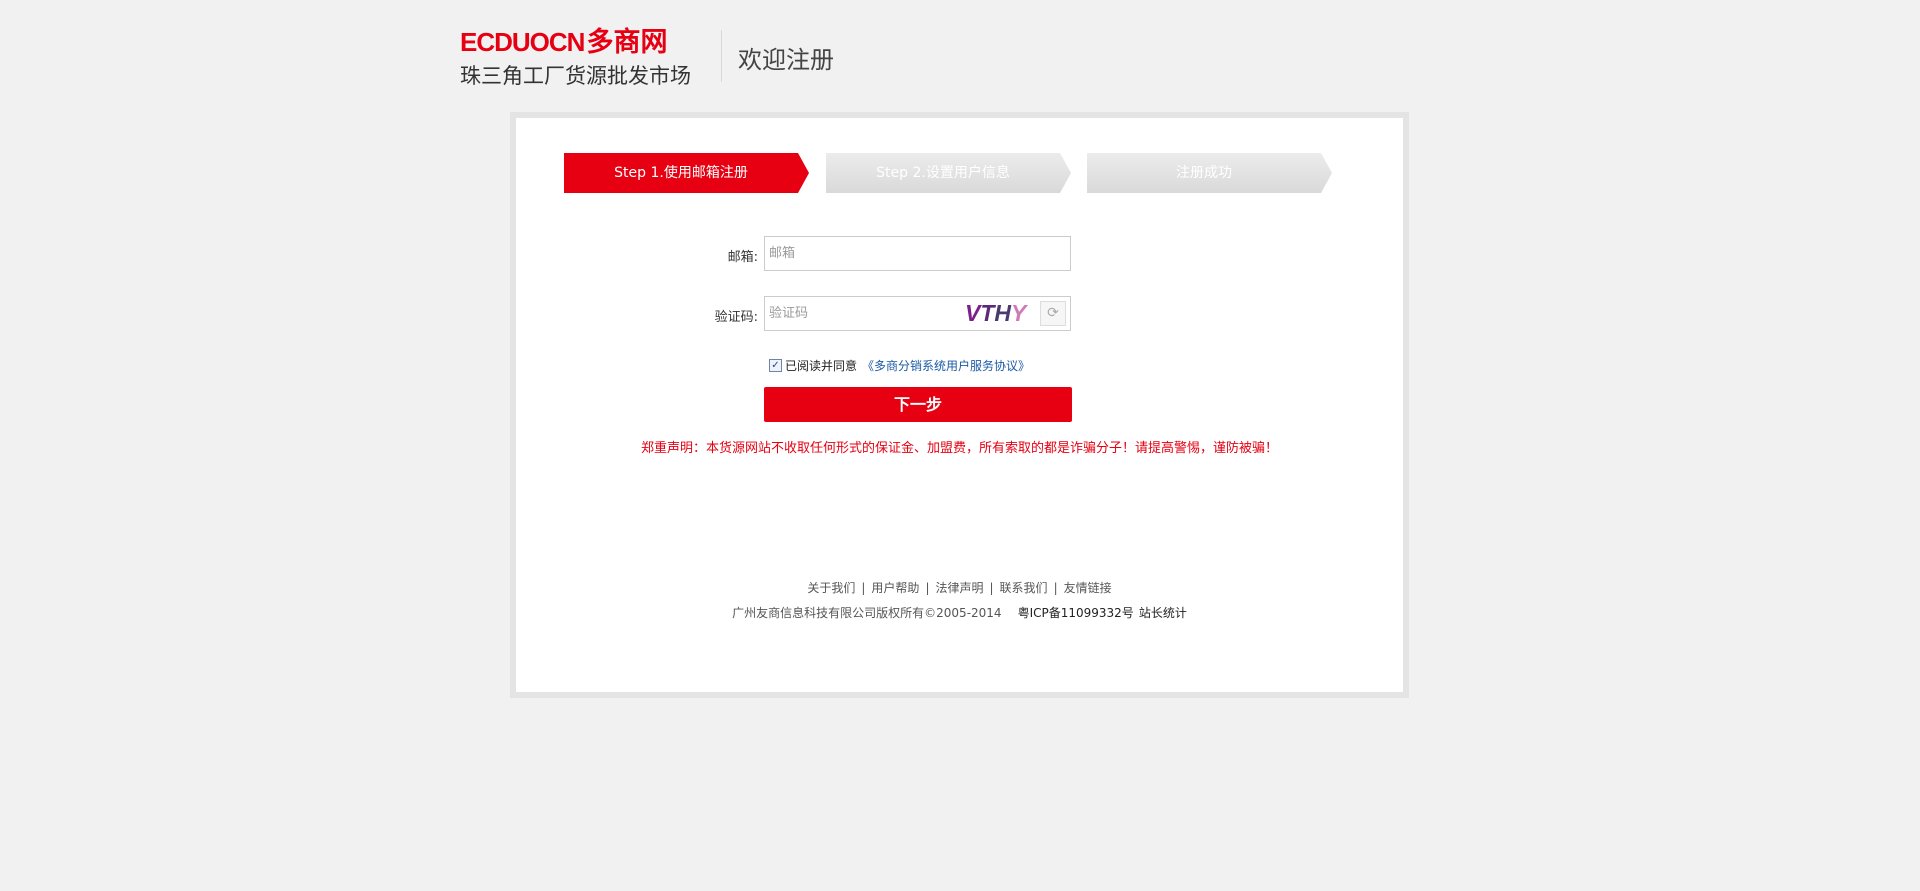 The width and height of the screenshot is (1920, 891). I want to click on captcha-char: H, so click(1003, 313).